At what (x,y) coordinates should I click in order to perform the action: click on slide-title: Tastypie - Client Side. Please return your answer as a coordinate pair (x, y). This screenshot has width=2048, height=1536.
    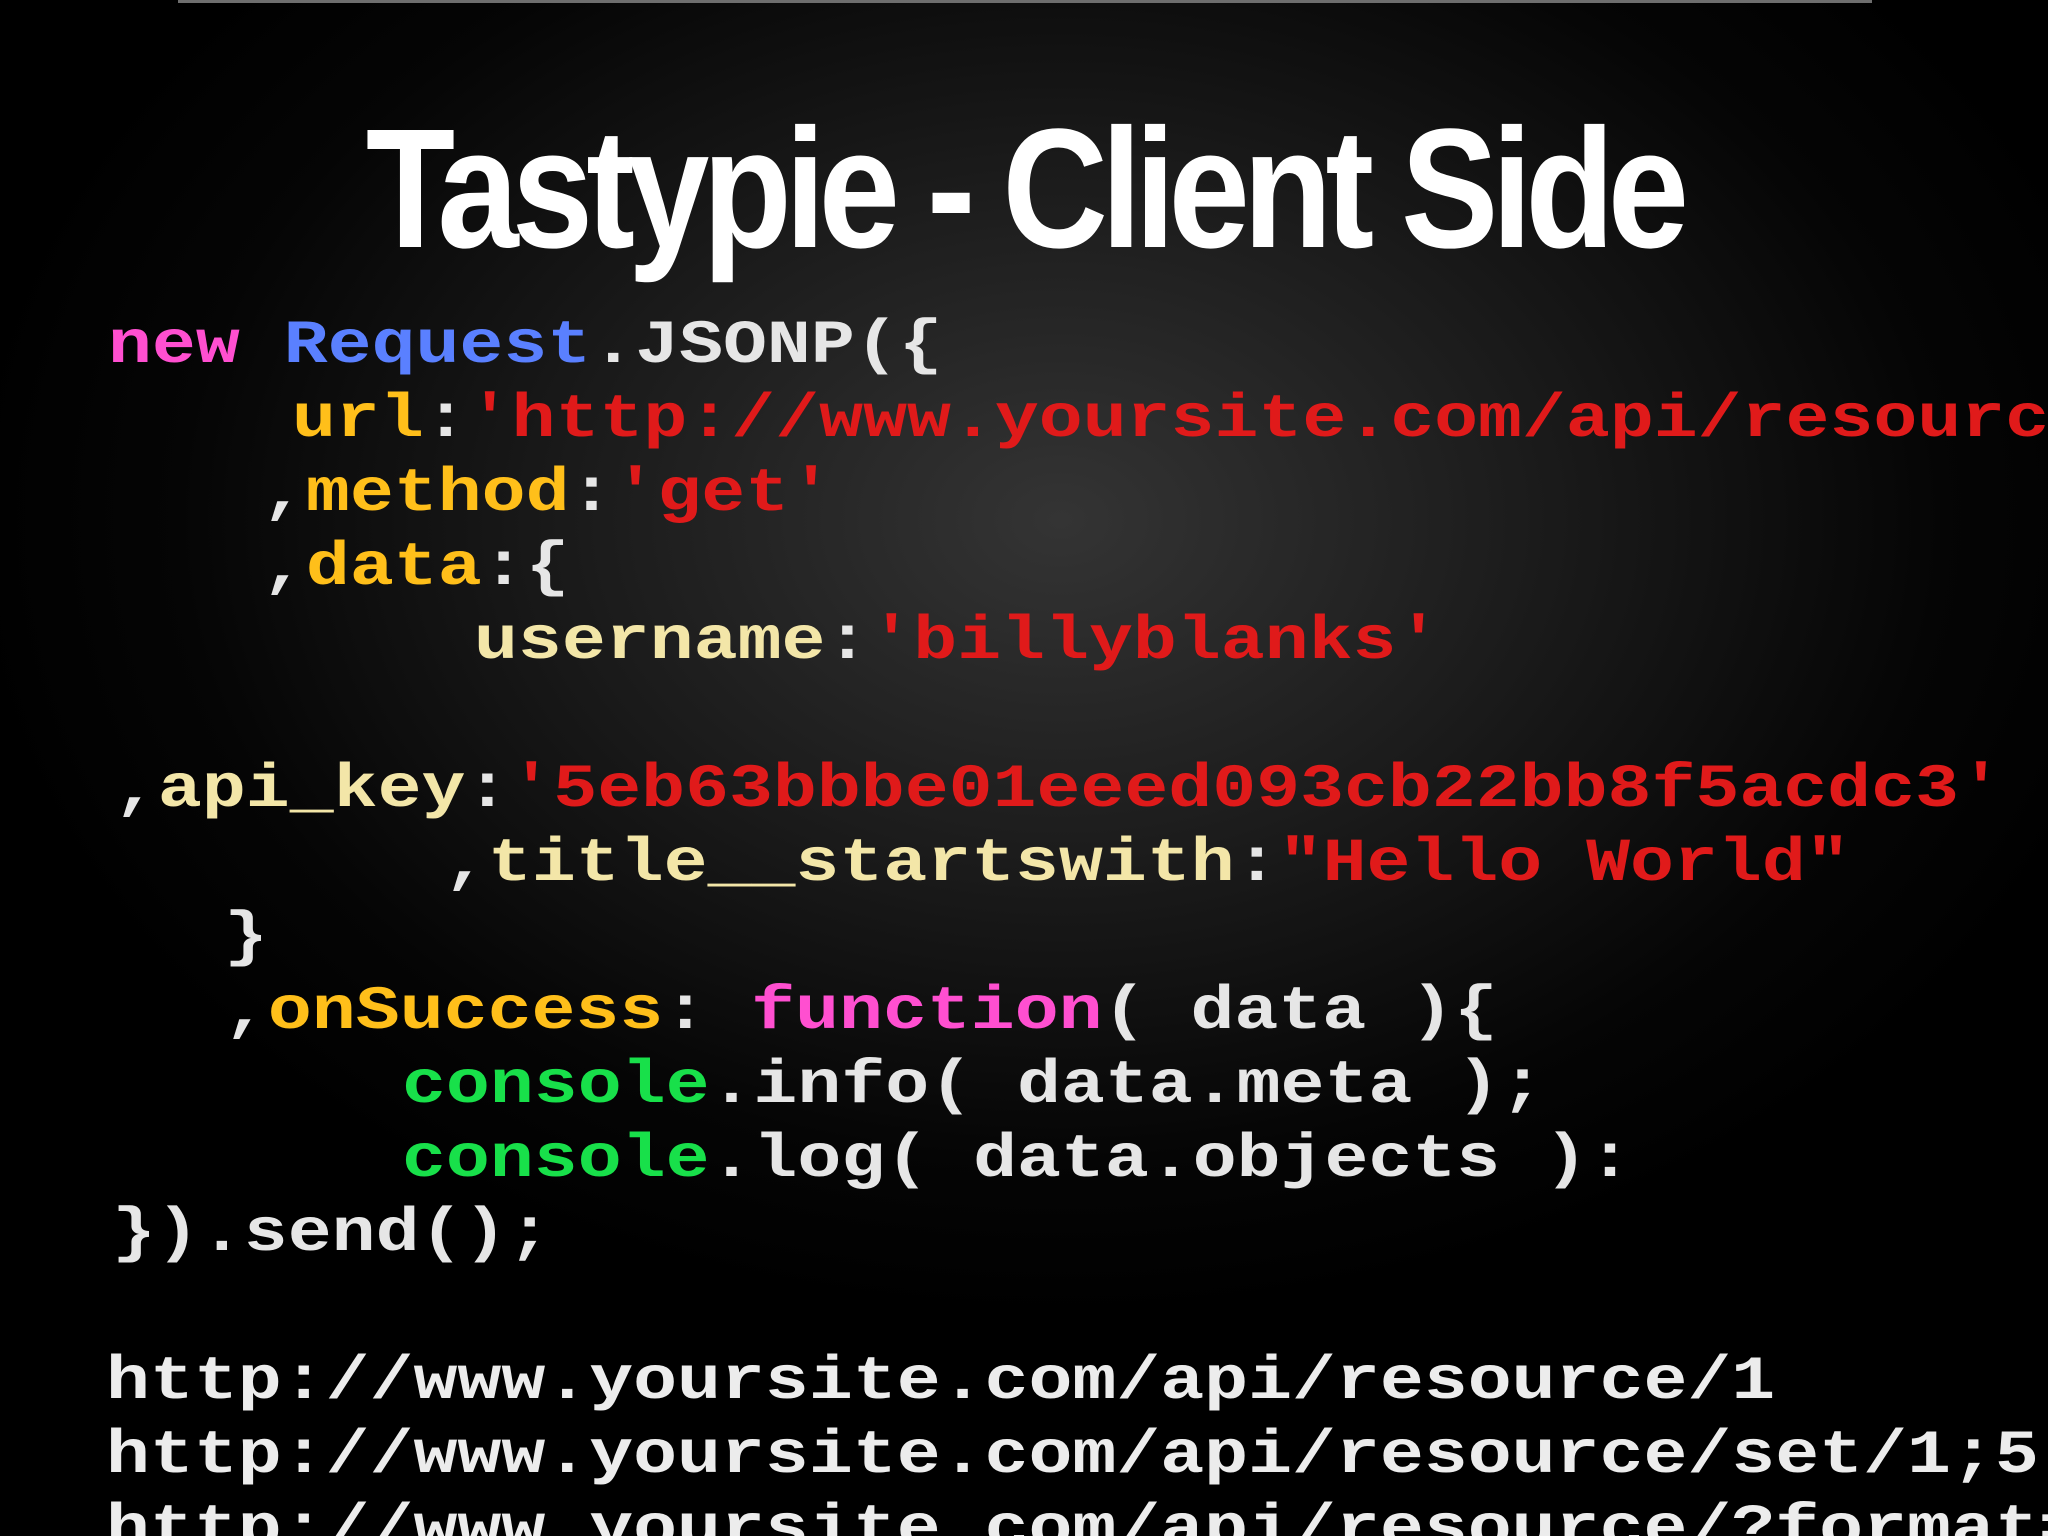
    Looking at the image, I should click on (1027, 189).